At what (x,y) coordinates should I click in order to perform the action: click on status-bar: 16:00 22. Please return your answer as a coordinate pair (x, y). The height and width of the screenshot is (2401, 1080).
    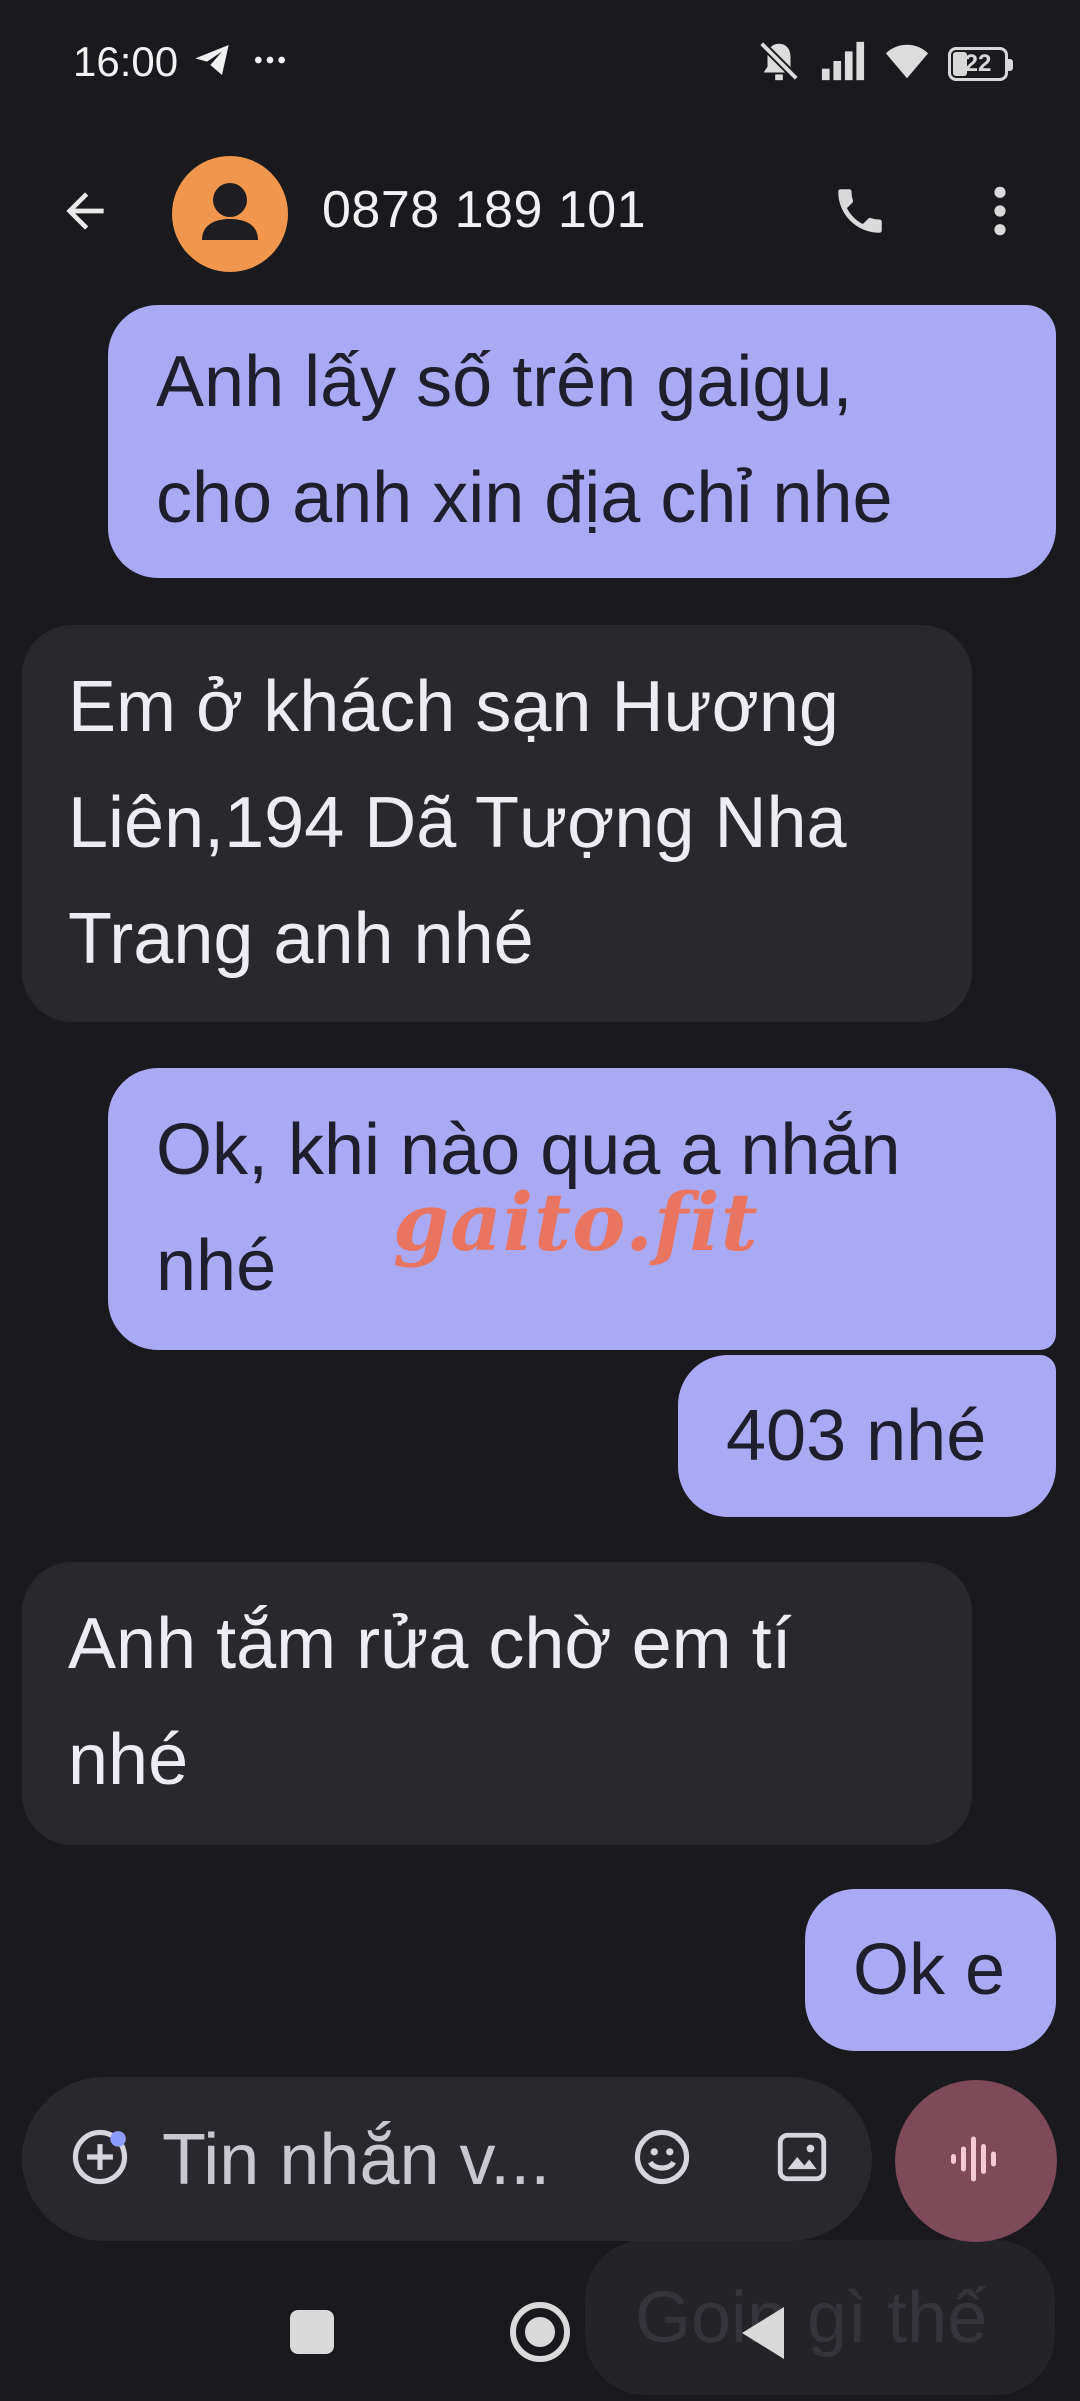
    Looking at the image, I should click on (540, 62).